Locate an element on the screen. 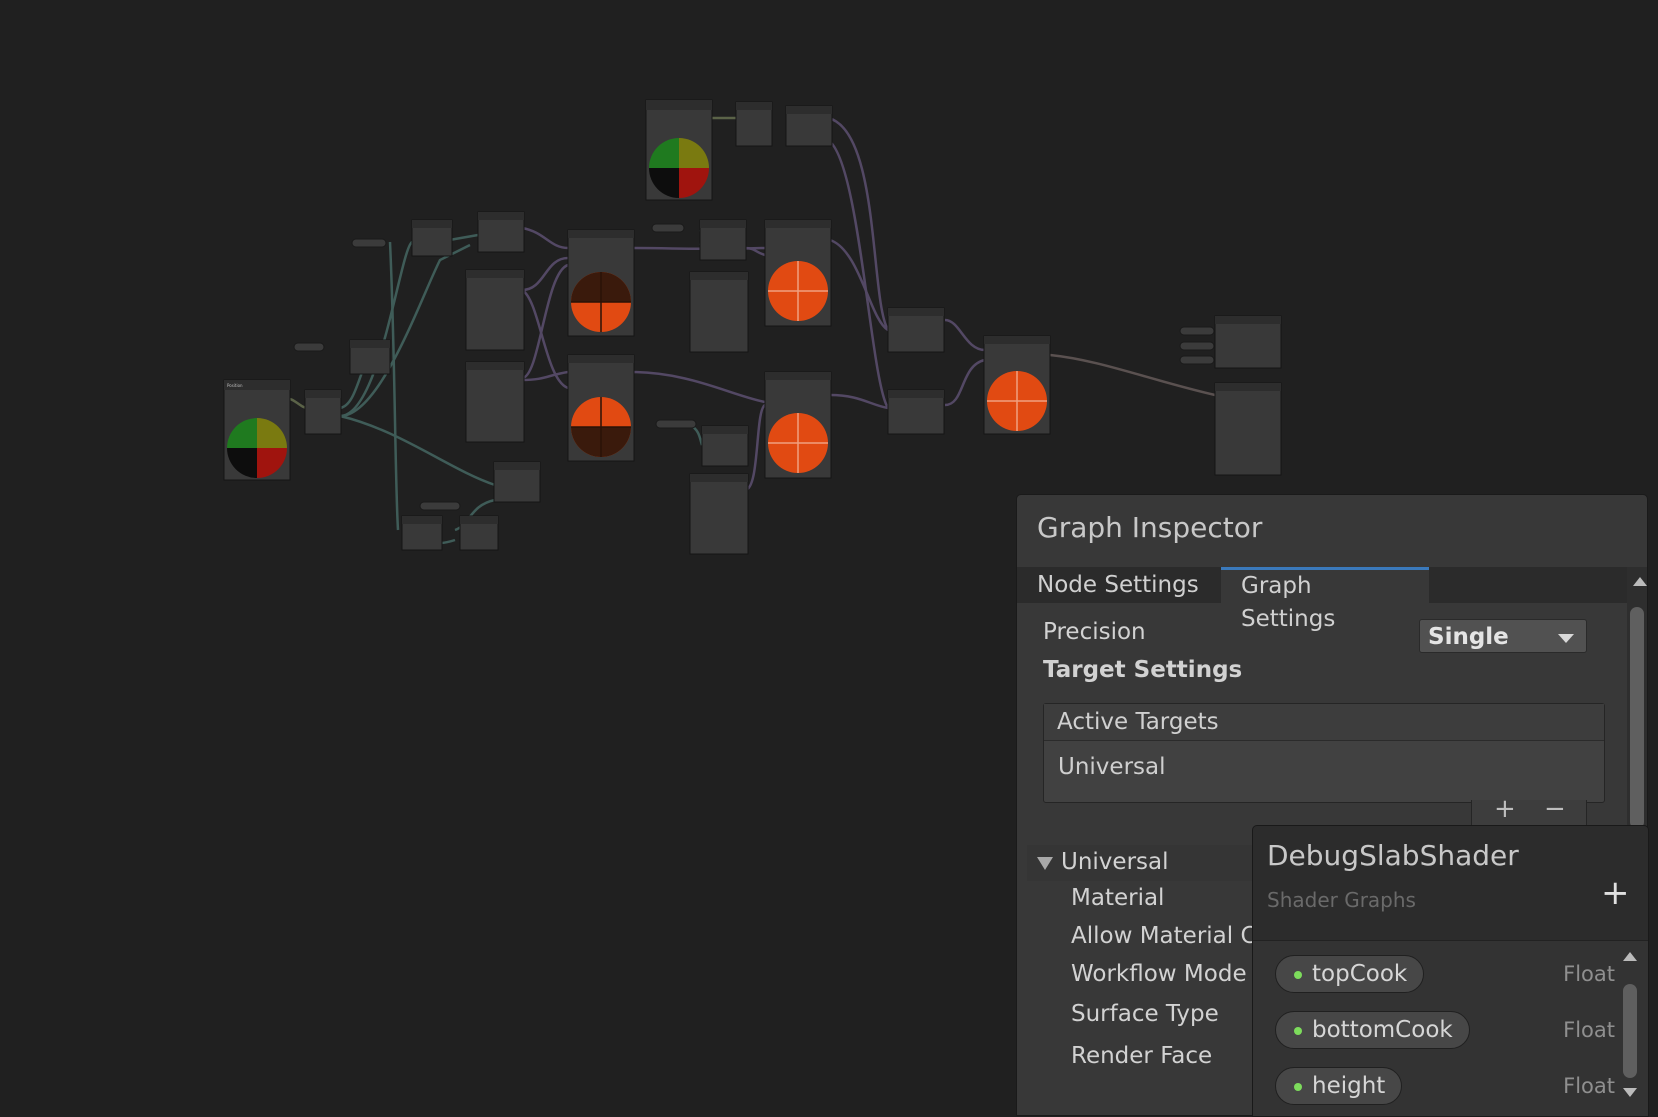  tab-graph-settings: Graph Settings is located at coordinates (1325, 599).